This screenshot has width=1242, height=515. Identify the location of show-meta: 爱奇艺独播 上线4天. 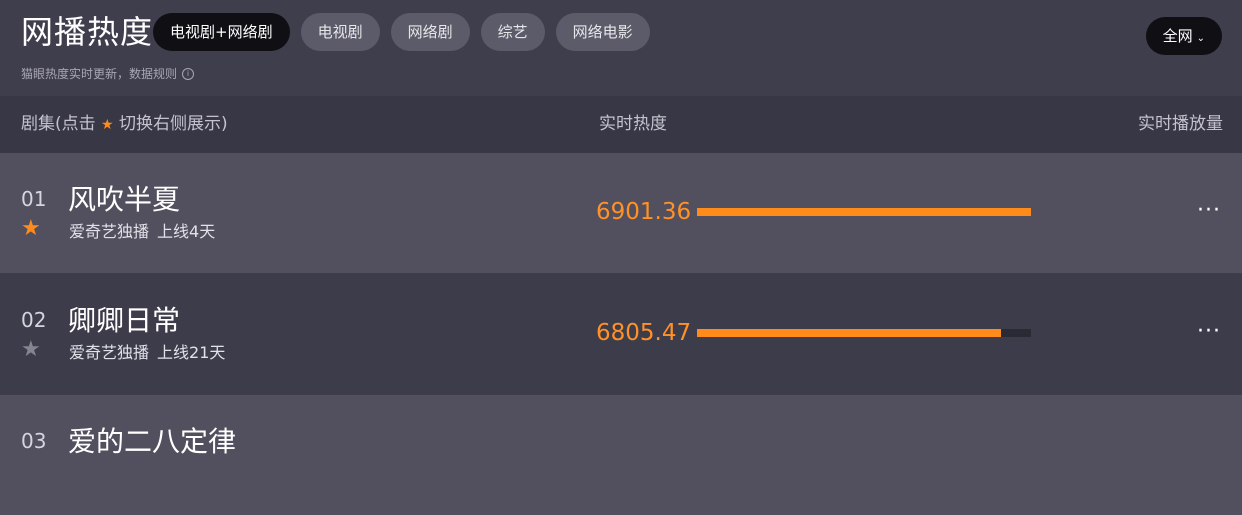
(142, 232).